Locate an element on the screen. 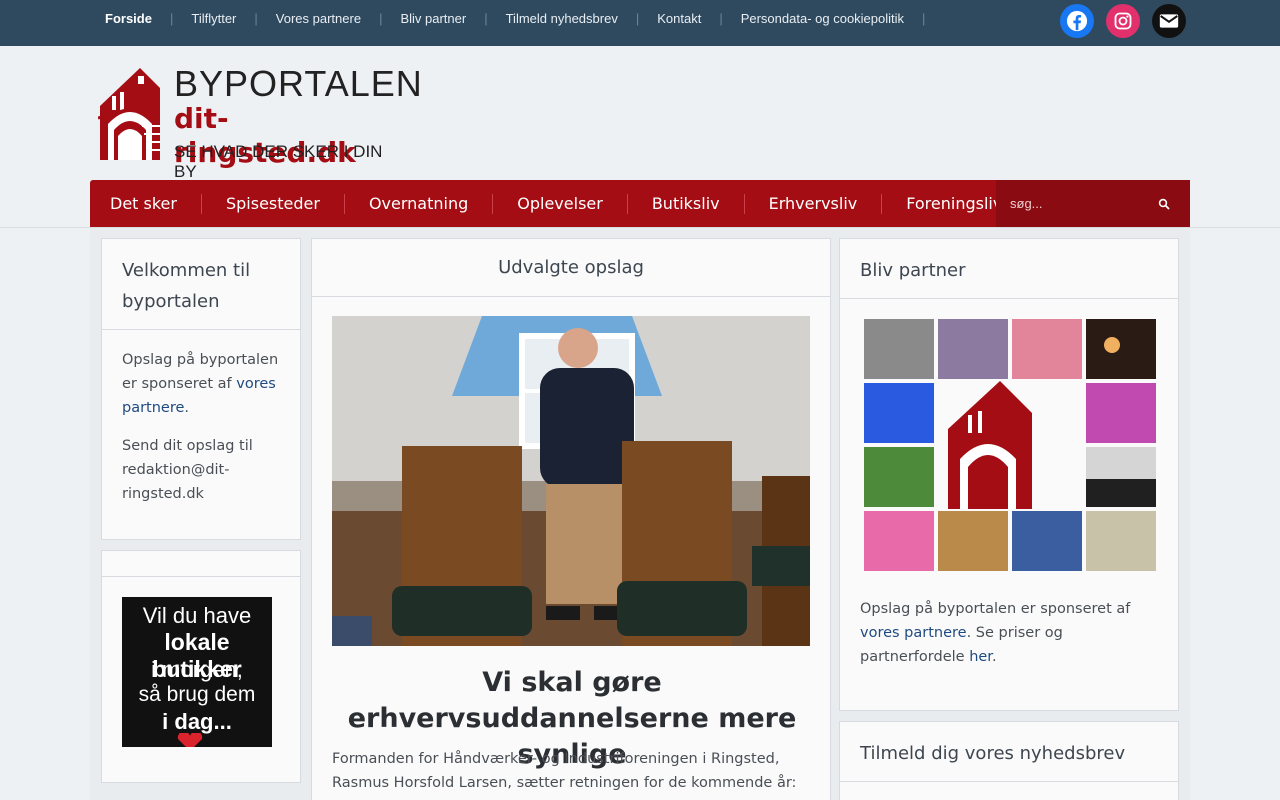  nav-det-sker: Det sker is located at coordinates (143, 203).